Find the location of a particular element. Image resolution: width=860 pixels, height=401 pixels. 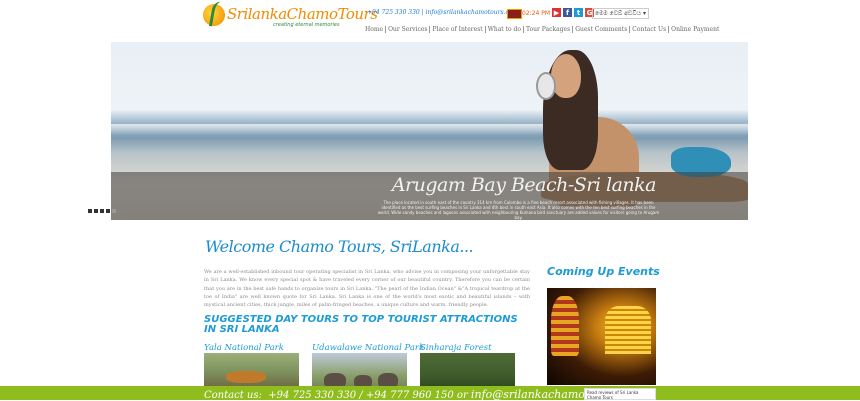

slide-caption-title: Arugam Bay Beach-Sri lanka is located at coordinates (524, 185).